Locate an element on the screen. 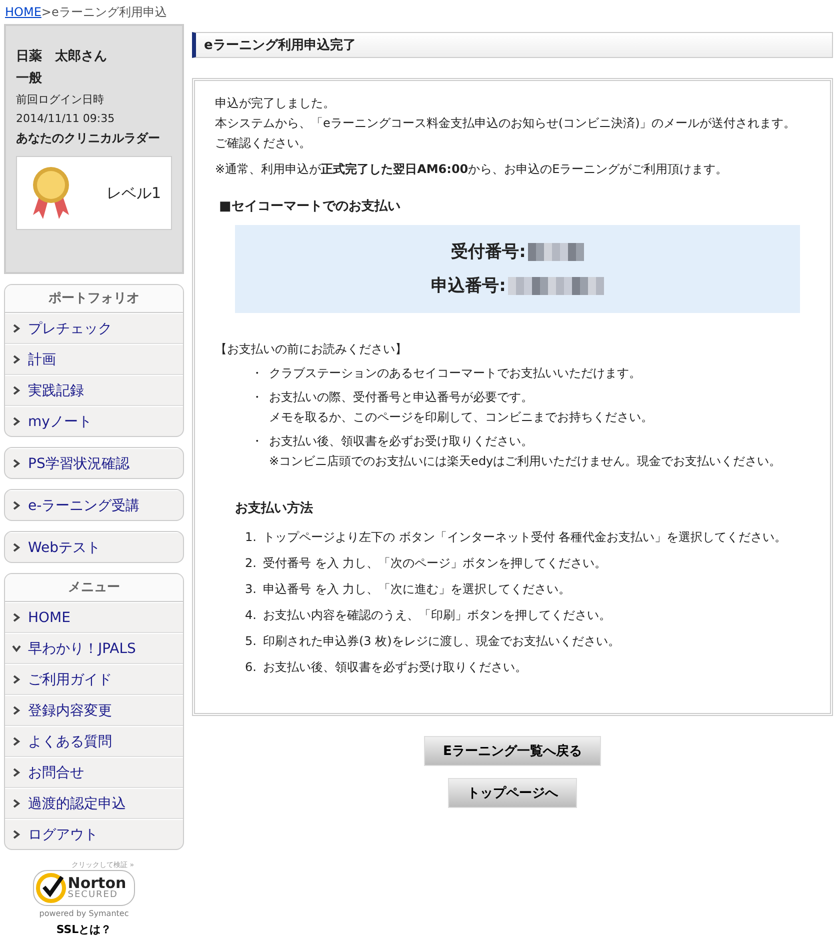 The height and width of the screenshot is (950, 837). note-text: クラブステーションのあるセイコーマートでお支払いいただけます。 is located at coordinates (455, 373).